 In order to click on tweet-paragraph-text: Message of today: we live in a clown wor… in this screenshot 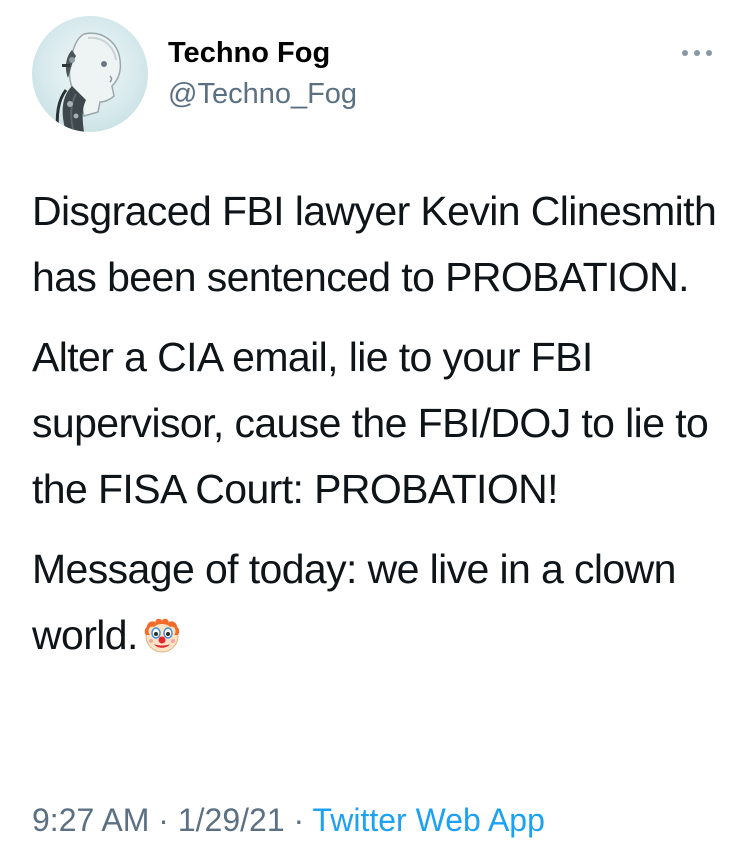, I will do `click(354, 602)`.